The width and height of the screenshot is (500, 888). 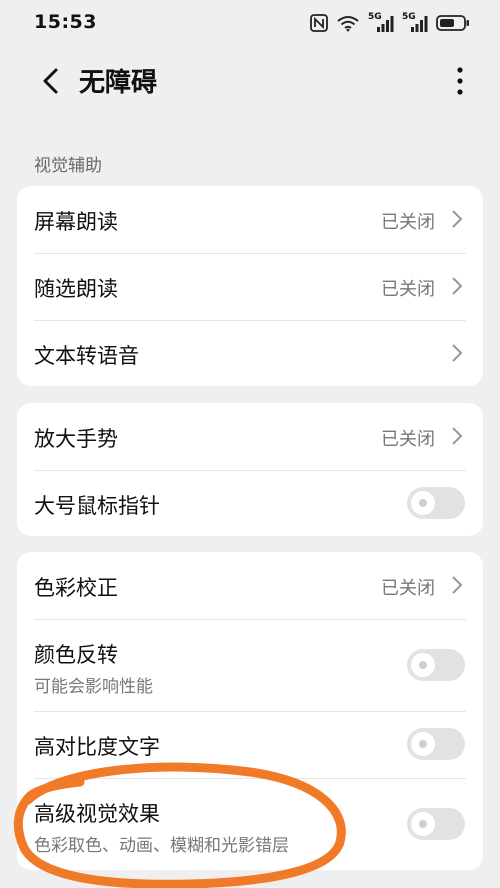 I want to click on setting-label: 文本转语音, so click(x=86, y=356).